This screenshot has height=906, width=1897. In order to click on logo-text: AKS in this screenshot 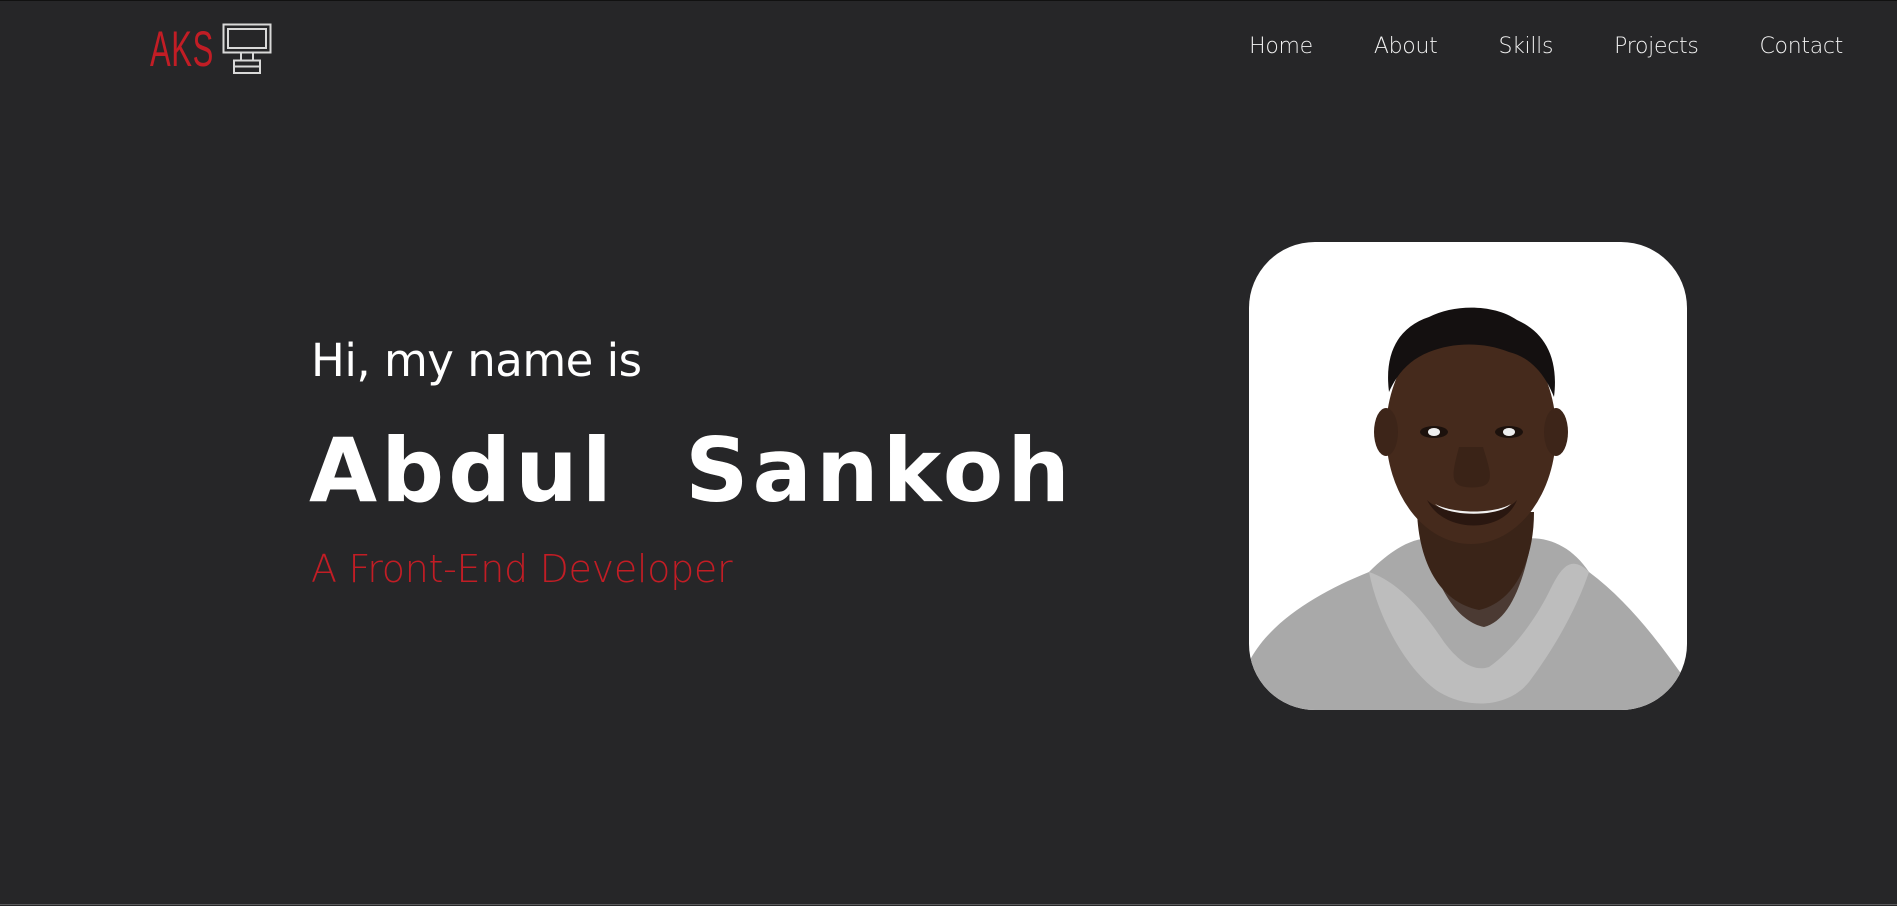, I will do `click(182, 49)`.